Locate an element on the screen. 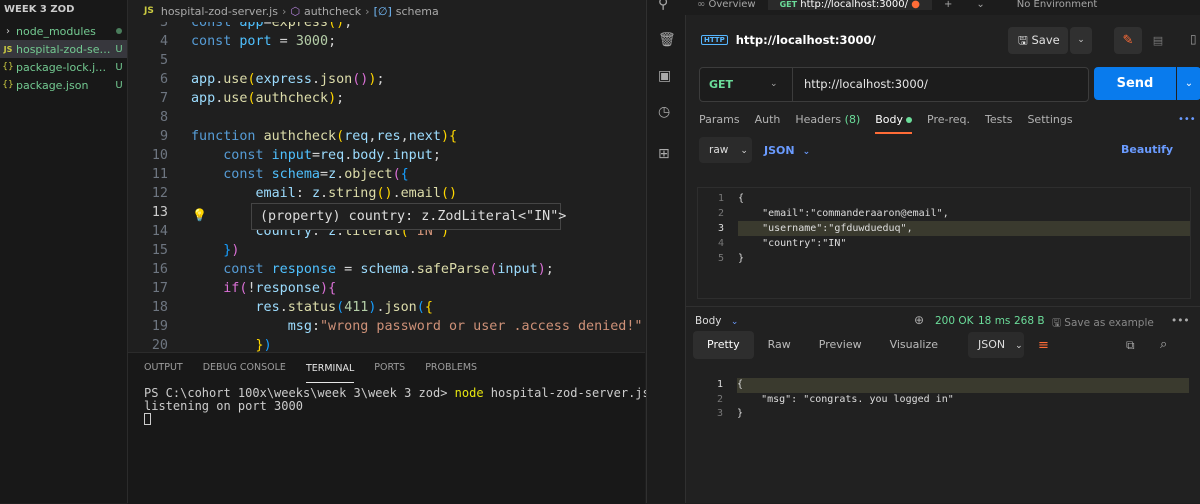 This screenshot has width=1200, height=504. tab-ports: PORTS is located at coordinates (389, 368).